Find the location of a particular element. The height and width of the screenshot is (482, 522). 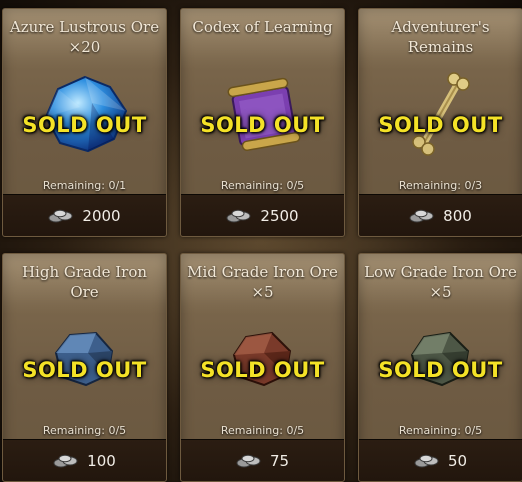

item-title: Codex of Learning is located at coordinates (262, 27).